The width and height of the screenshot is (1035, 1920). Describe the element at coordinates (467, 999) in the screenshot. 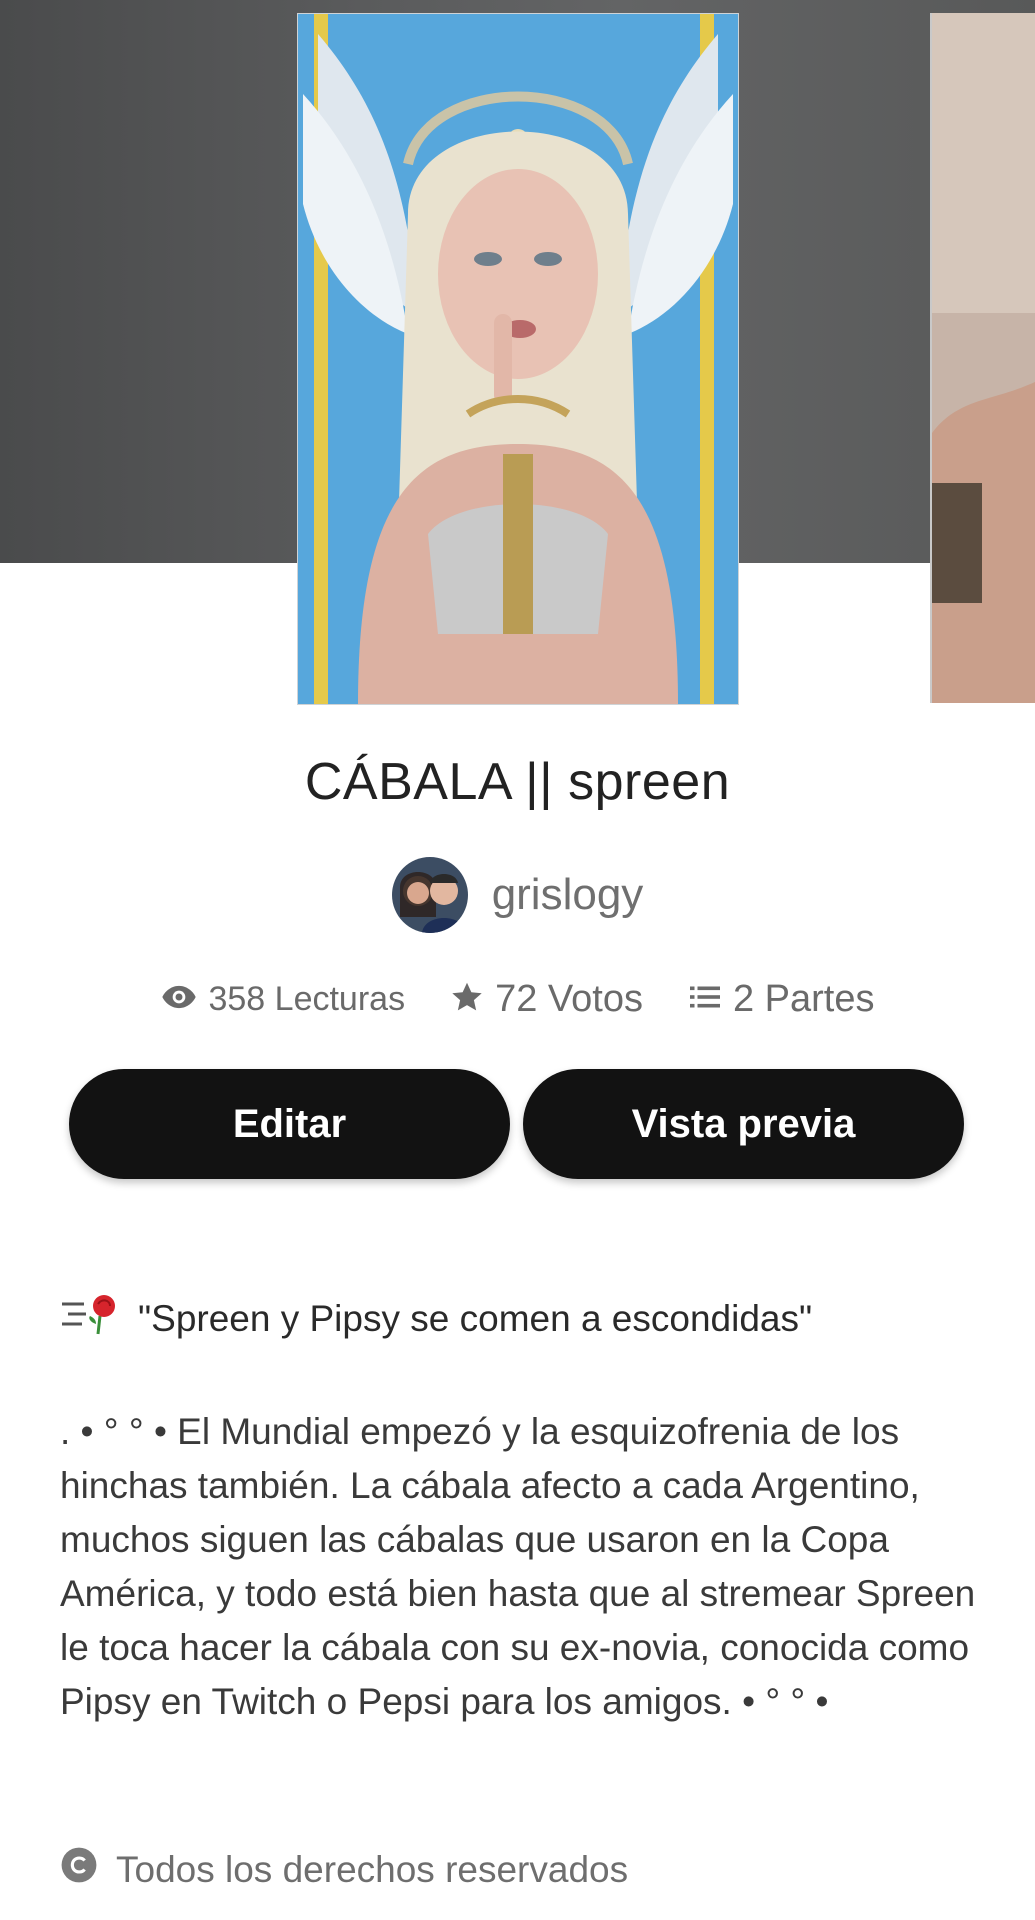

I see `star-icon` at that location.